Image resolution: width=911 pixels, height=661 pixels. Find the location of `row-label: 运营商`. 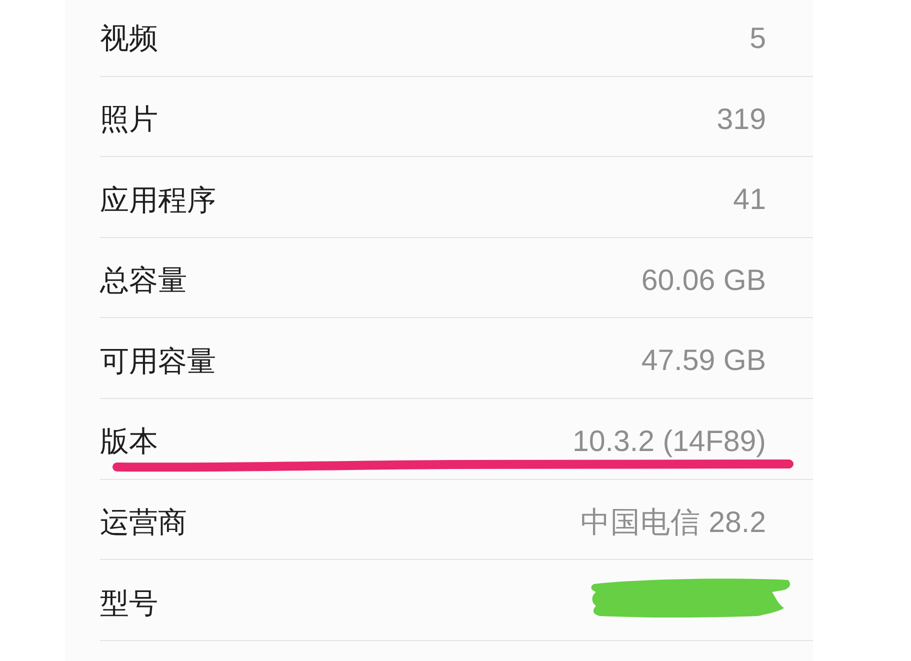

row-label: 运营商 is located at coordinates (143, 522).